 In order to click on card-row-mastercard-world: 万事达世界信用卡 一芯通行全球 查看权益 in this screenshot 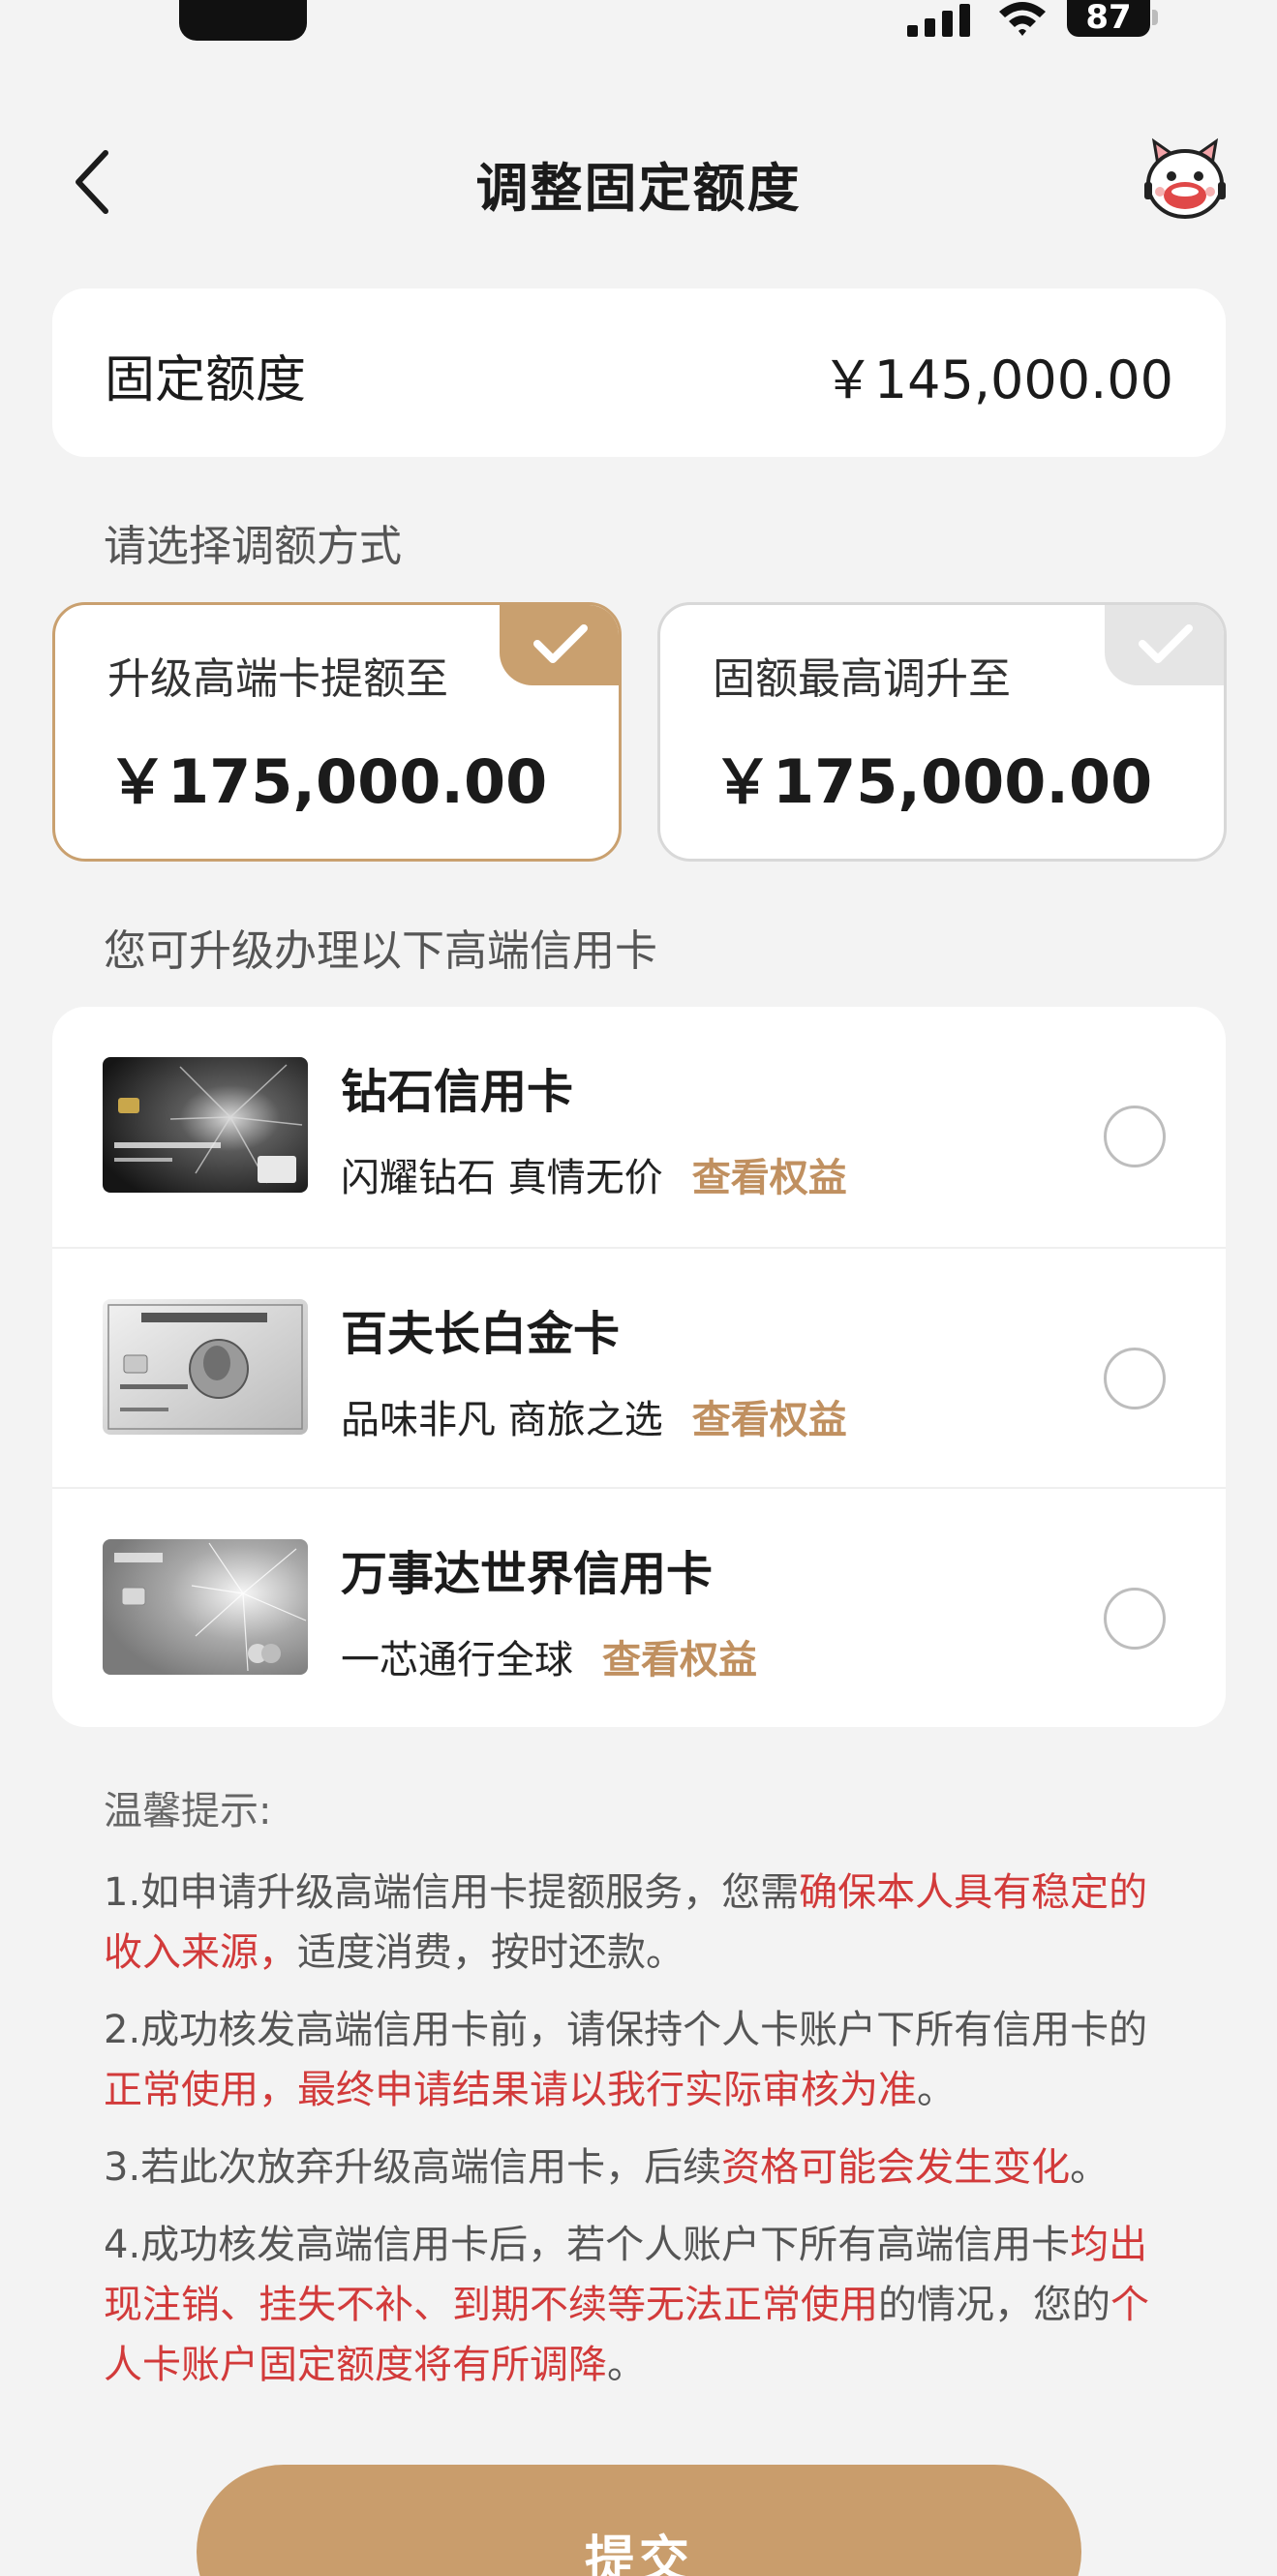, I will do `click(639, 1607)`.